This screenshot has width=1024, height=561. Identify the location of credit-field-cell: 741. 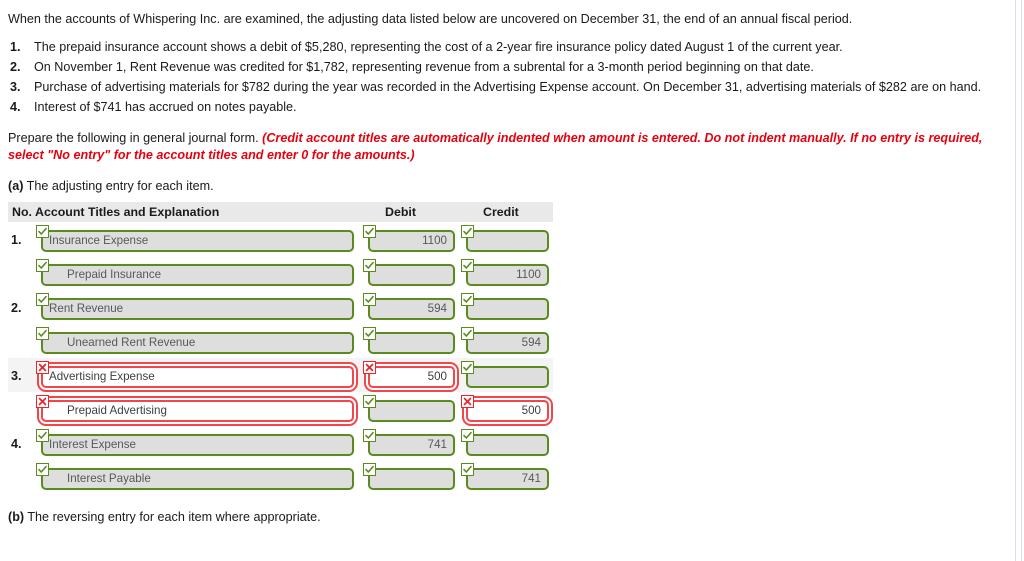
(505, 476).